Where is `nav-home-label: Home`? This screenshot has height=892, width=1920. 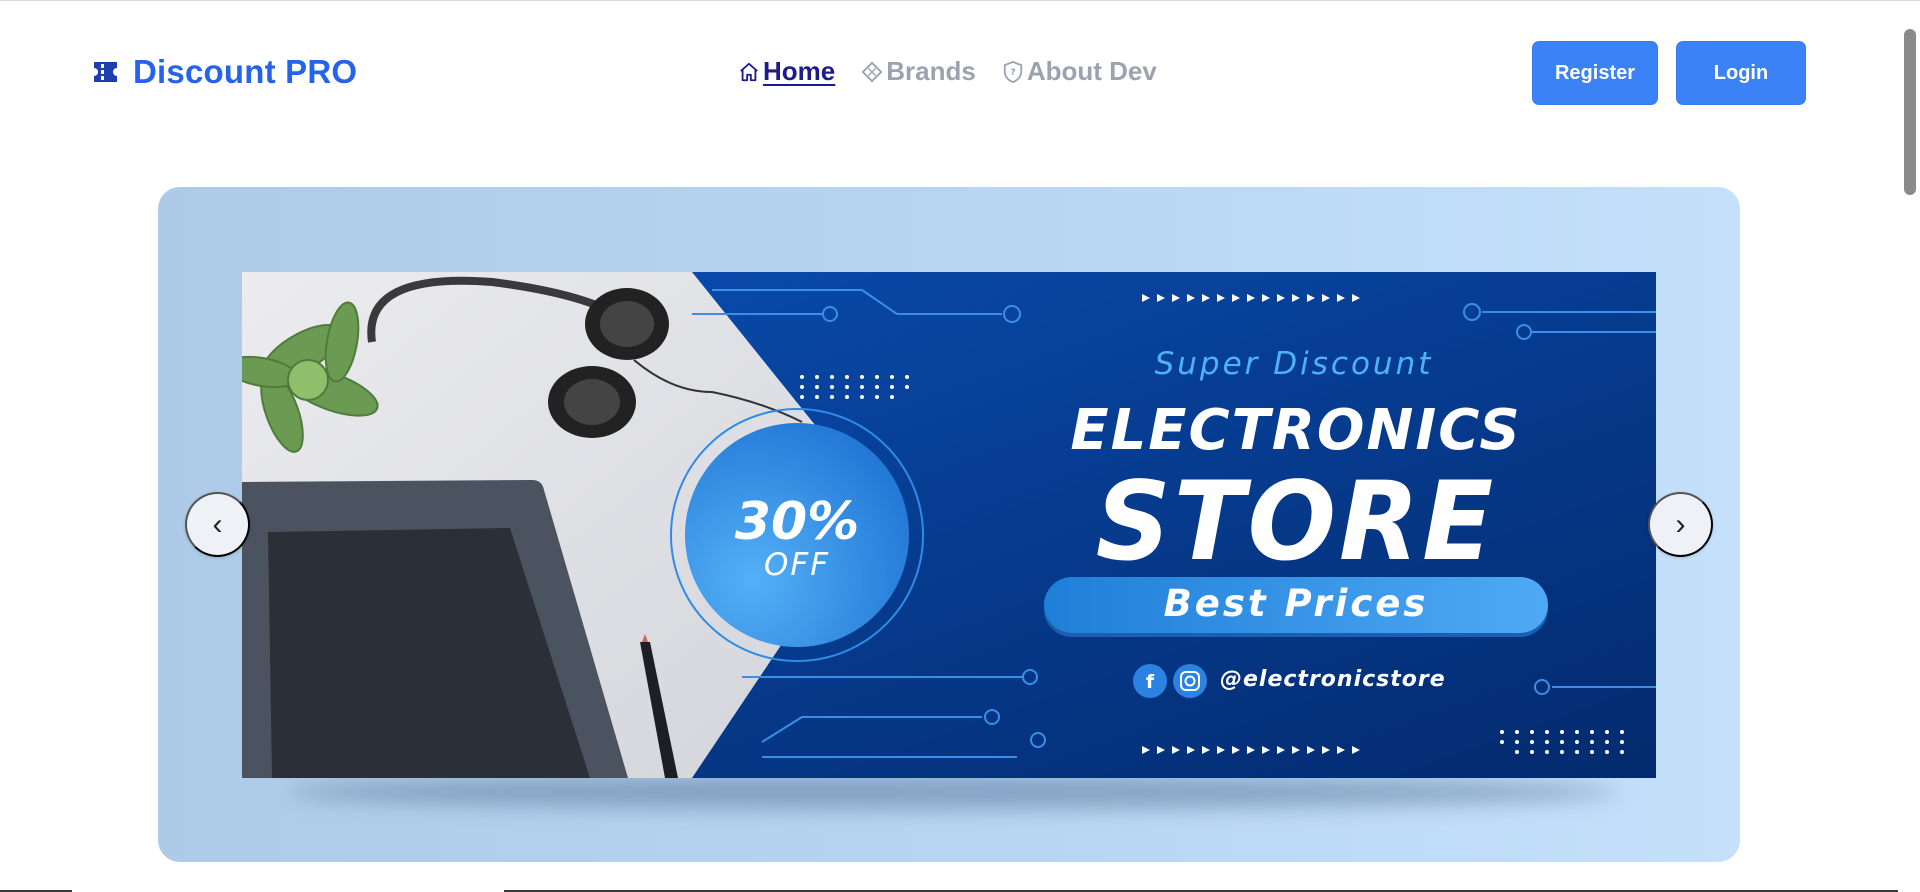 nav-home-label: Home is located at coordinates (799, 71).